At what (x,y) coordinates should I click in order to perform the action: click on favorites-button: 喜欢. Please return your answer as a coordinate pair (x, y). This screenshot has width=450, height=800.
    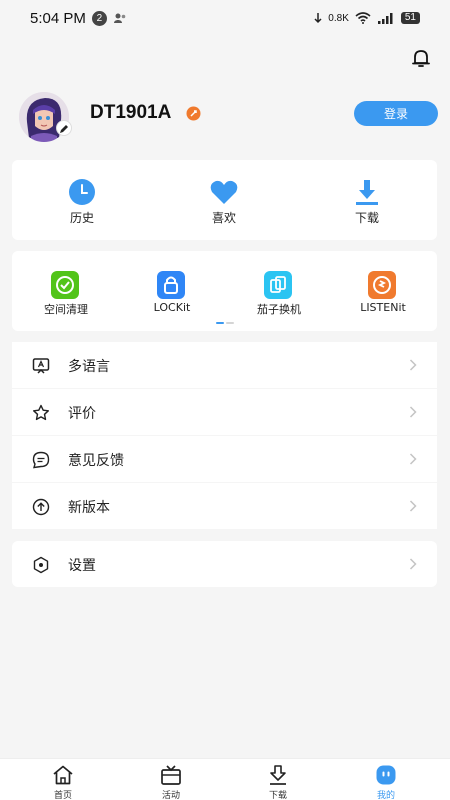
    Looking at the image, I should click on (224, 200).